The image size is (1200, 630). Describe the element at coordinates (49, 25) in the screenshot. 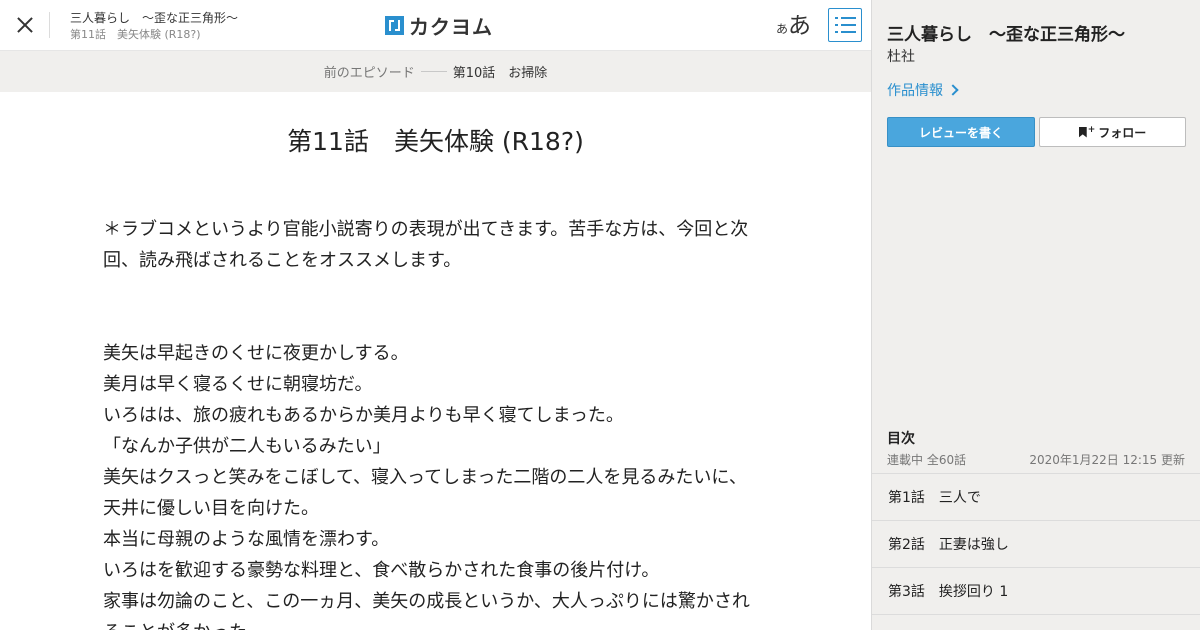

I see `header-divider` at that location.